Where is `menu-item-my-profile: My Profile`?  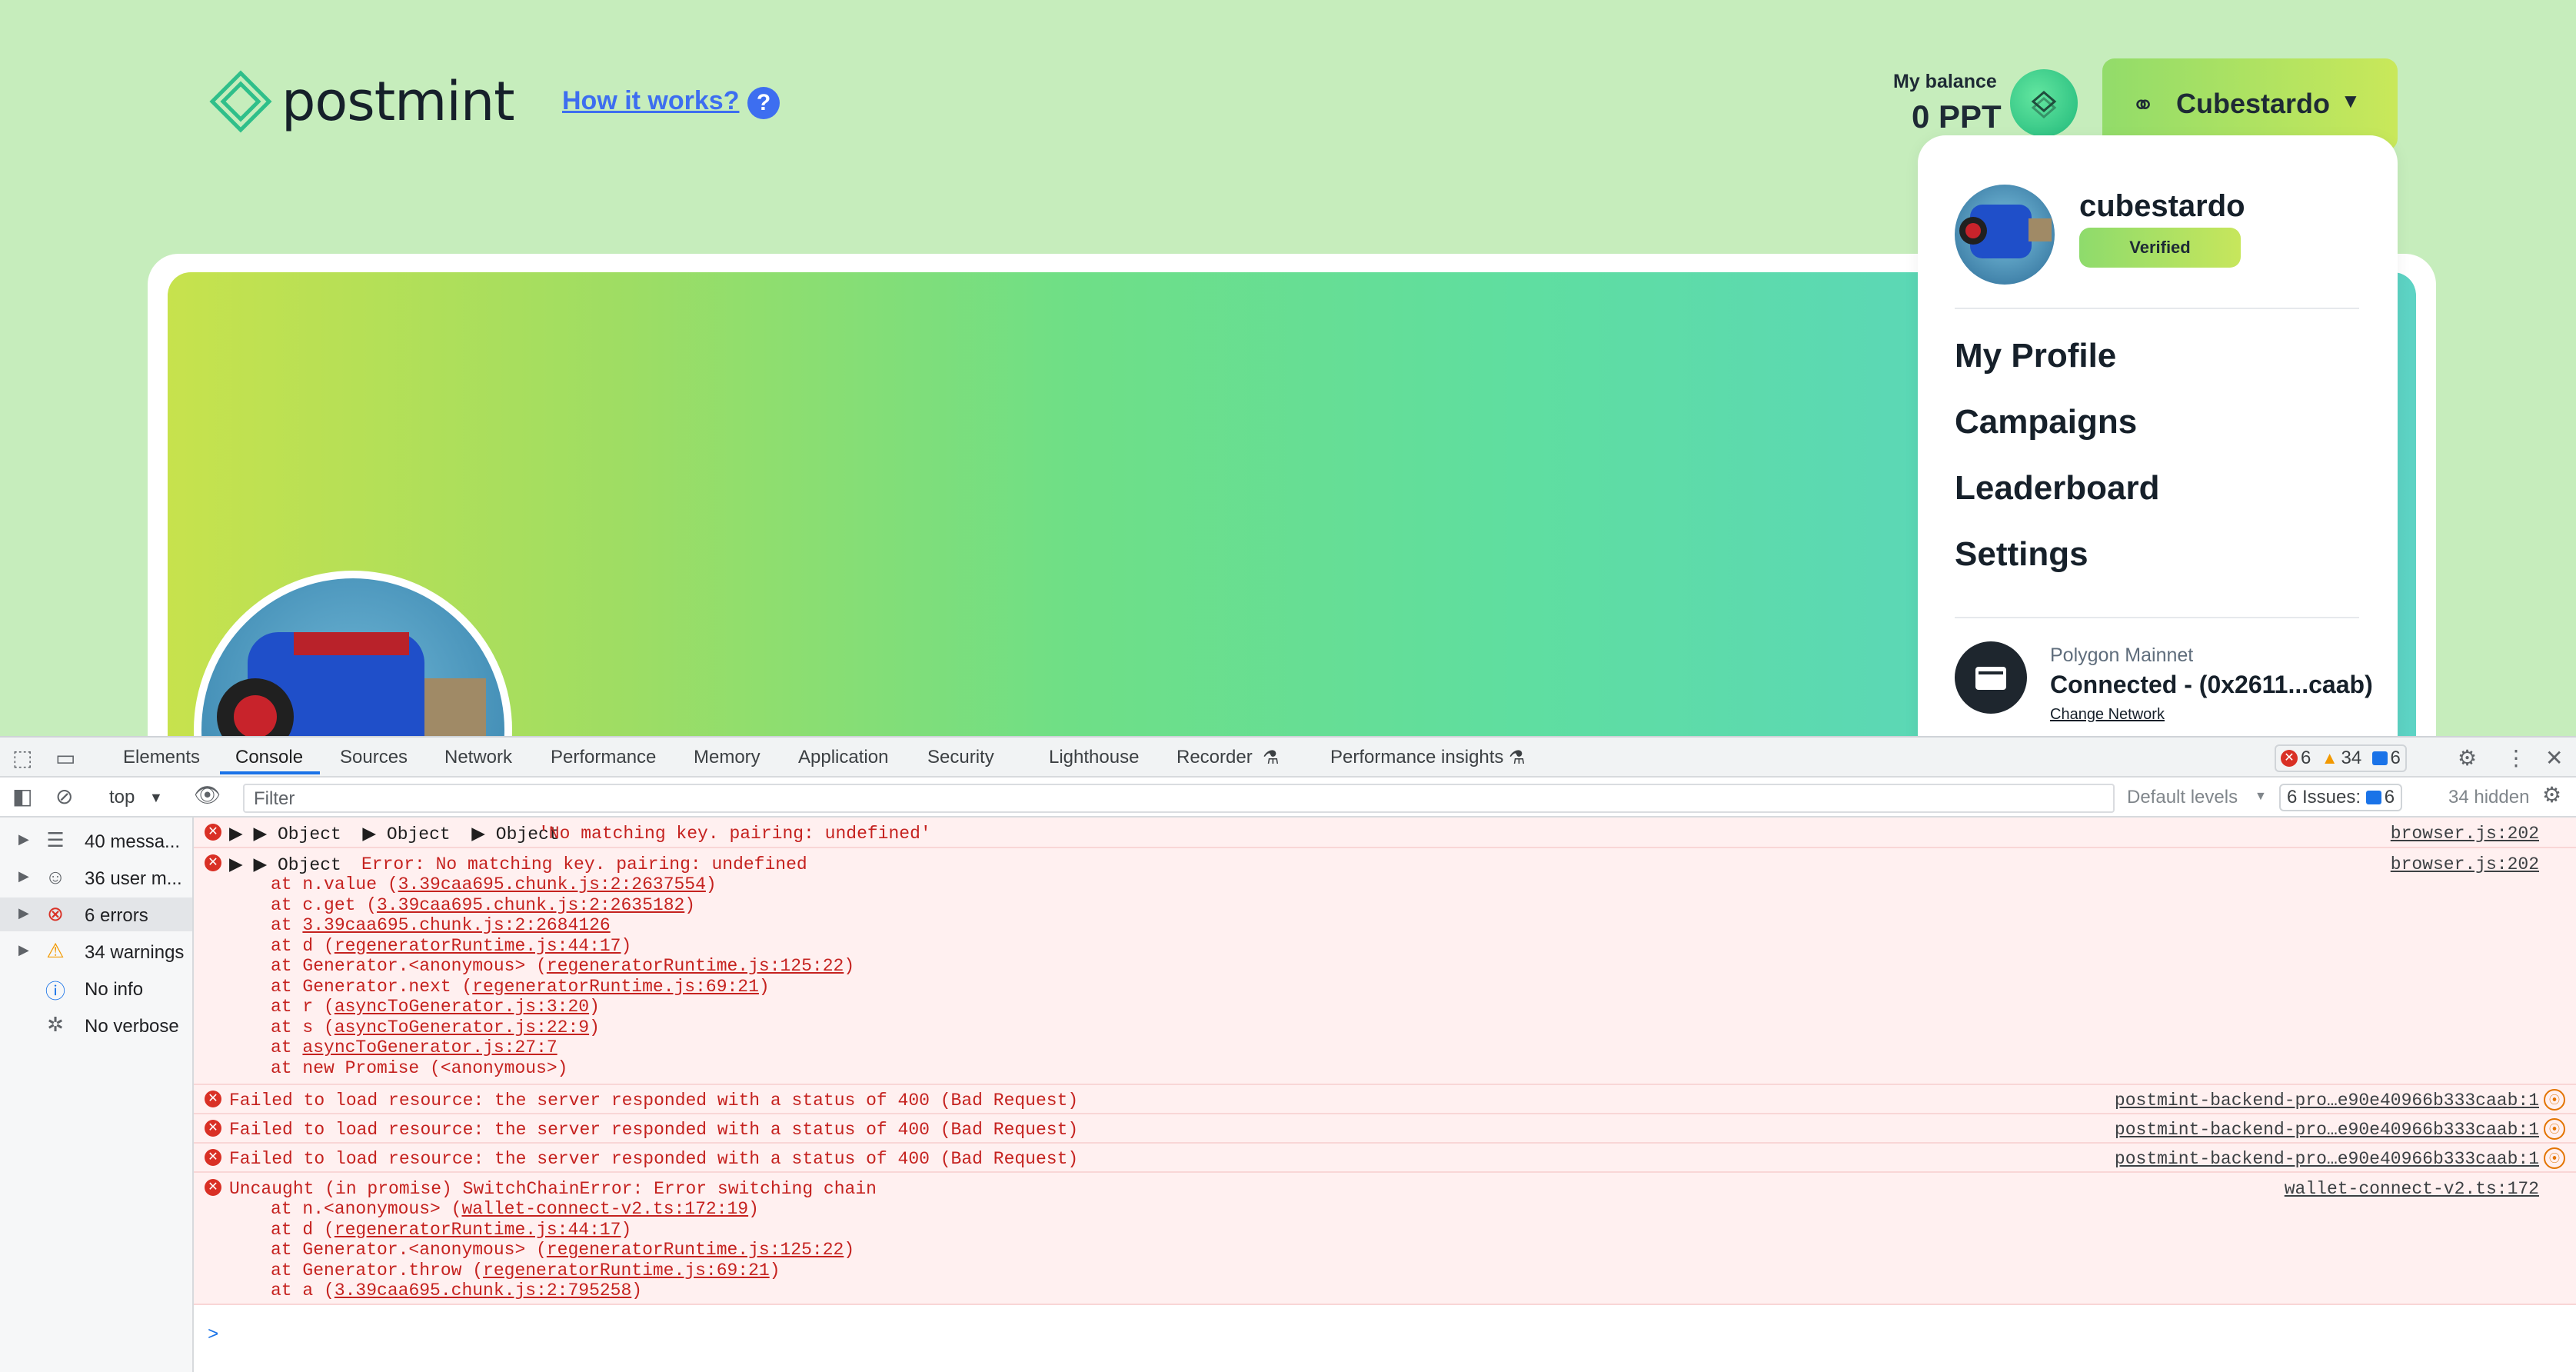
menu-item-my-profile: My Profile is located at coordinates (2036, 356).